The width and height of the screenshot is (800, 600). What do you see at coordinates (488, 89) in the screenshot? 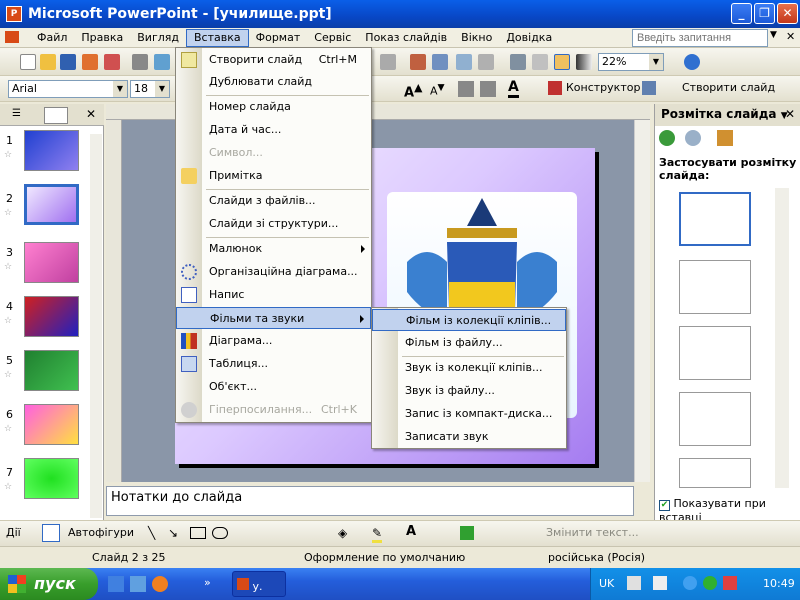
I see `increase-indent-icon` at bounding box center [488, 89].